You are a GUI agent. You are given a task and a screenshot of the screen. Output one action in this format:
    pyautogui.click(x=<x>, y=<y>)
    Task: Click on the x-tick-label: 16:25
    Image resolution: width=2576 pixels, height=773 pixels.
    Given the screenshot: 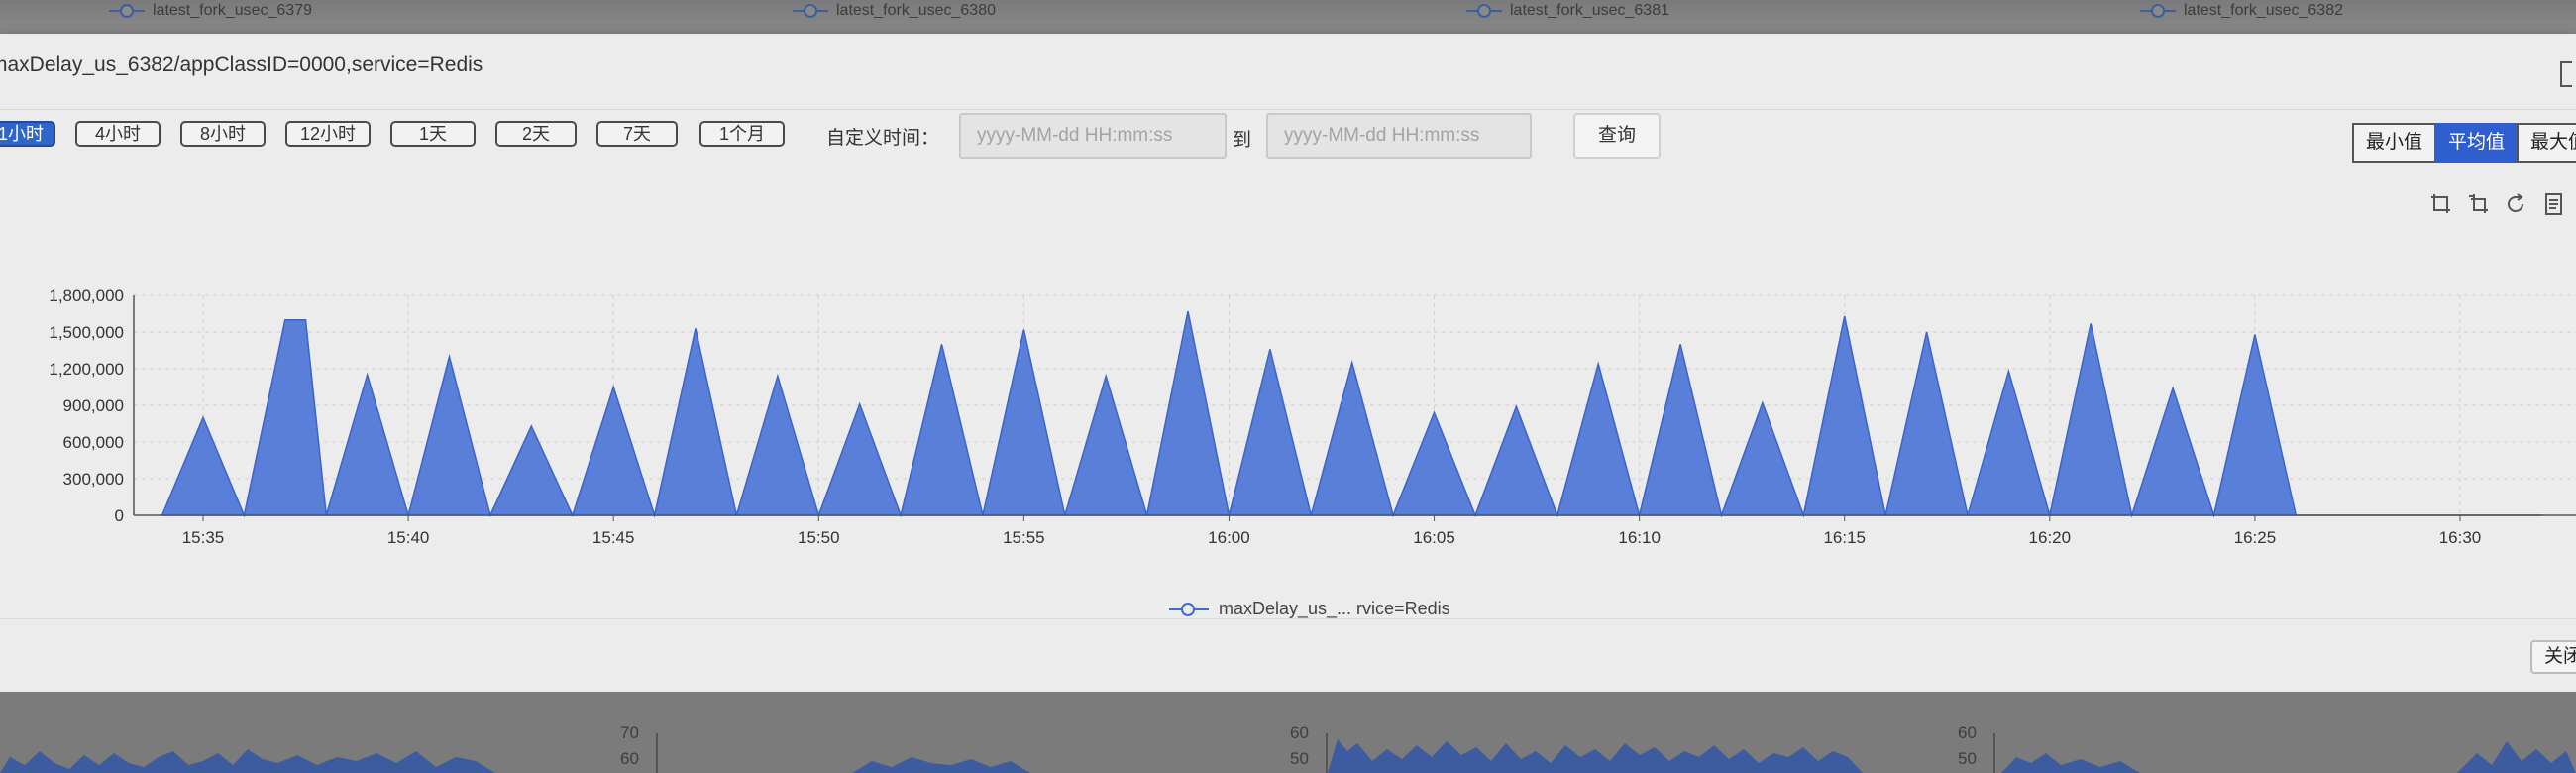 What is the action you would take?
    pyautogui.click(x=2255, y=537)
    